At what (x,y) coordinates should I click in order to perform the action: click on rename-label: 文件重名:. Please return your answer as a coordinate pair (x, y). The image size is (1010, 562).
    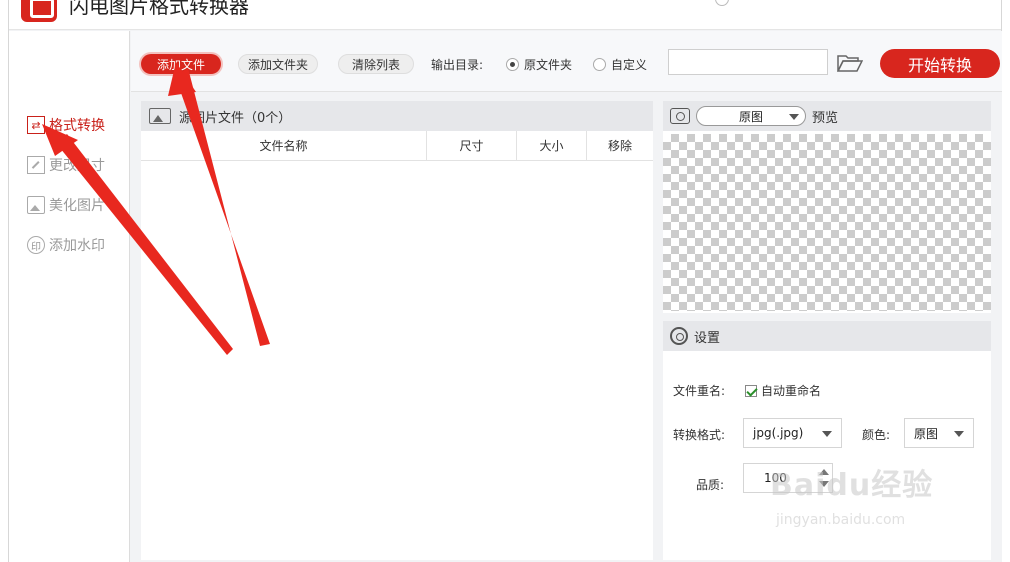
    Looking at the image, I should click on (699, 391).